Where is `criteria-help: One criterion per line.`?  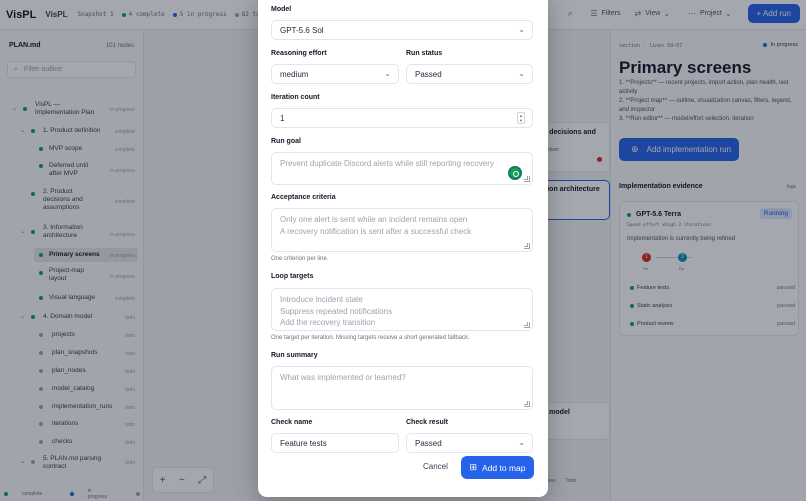 criteria-help: One criterion per line. is located at coordinates (300, 259).